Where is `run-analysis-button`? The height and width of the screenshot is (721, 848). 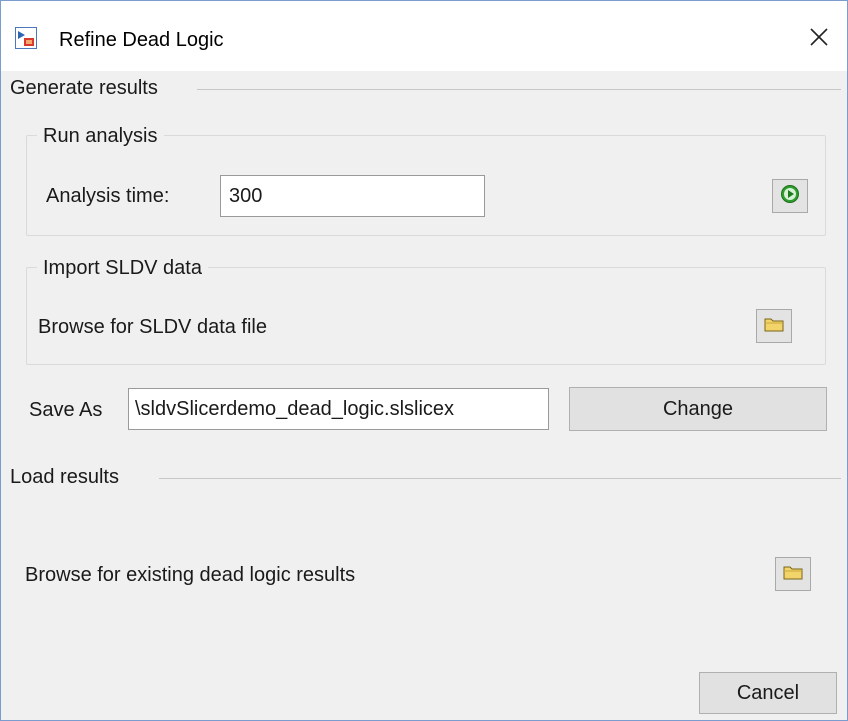
run-analysis-button is located at coordinates (790, 196).